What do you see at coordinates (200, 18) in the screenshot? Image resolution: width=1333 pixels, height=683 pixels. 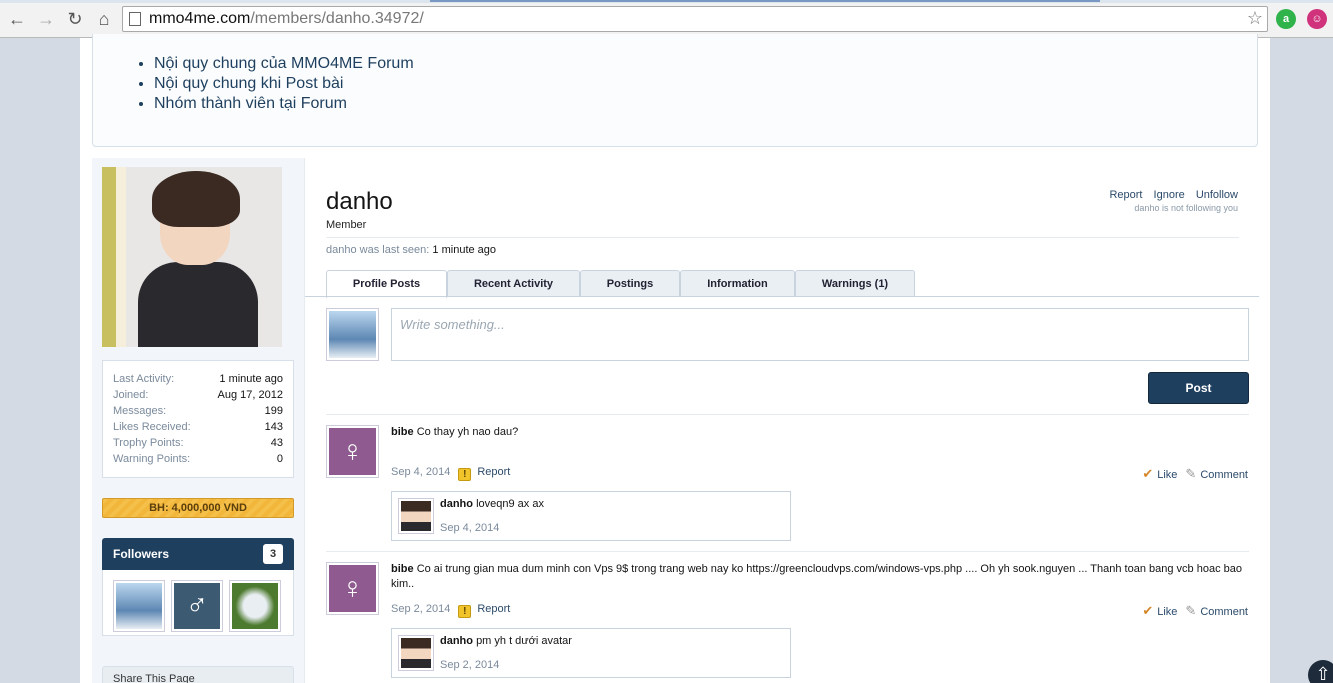 I see `url-host: mmo4me.com` at bounding box center [200, 18].